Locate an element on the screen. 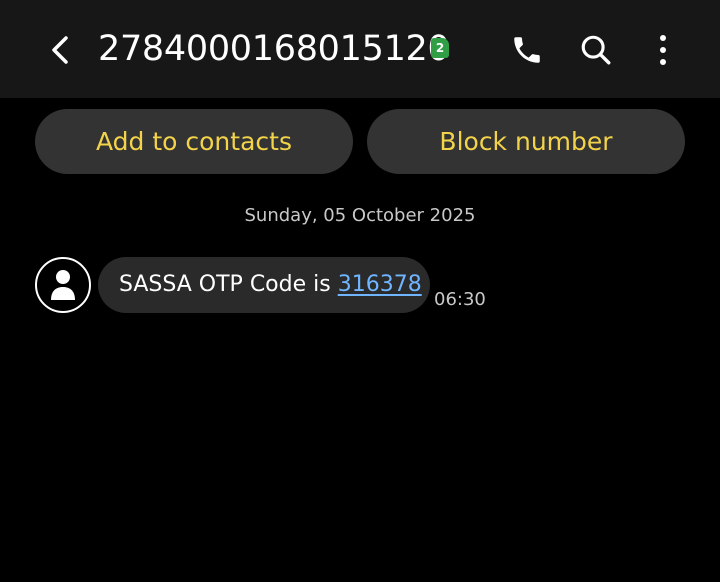 The width and height of the screenshot is (720, 582). person-icon is located at coordinates (63, 285).